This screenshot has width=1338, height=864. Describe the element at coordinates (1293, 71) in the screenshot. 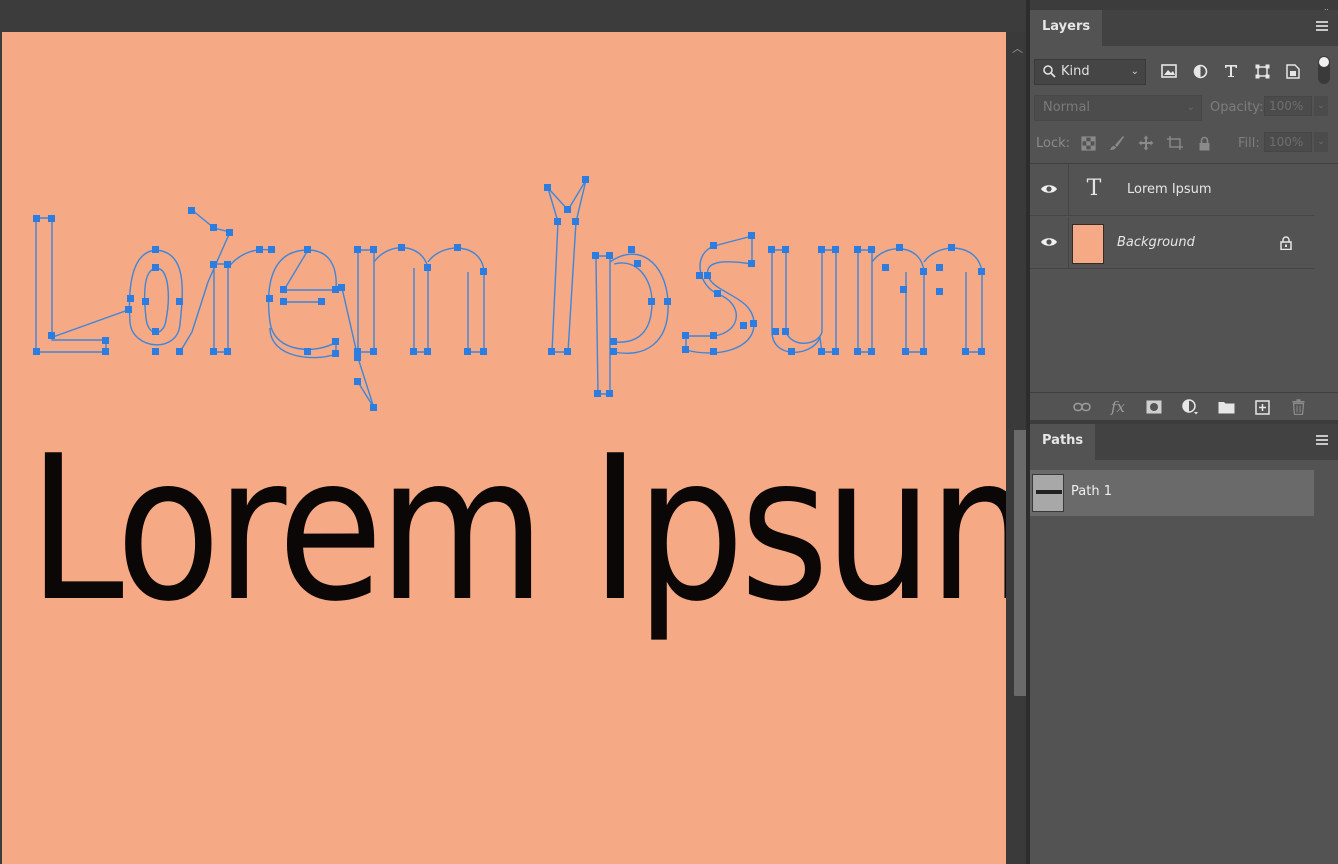

I see `smart-object-icon` at that location.